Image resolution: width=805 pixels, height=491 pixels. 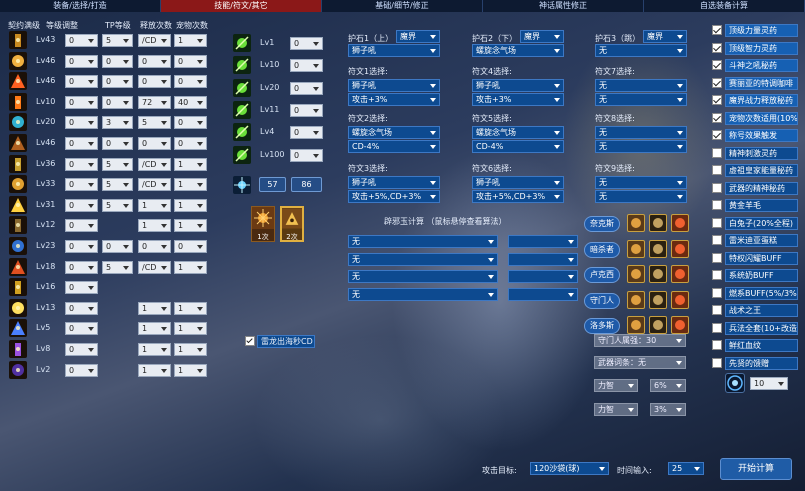 I want to click on thunder-checkbox, so click(x=250, y=341).